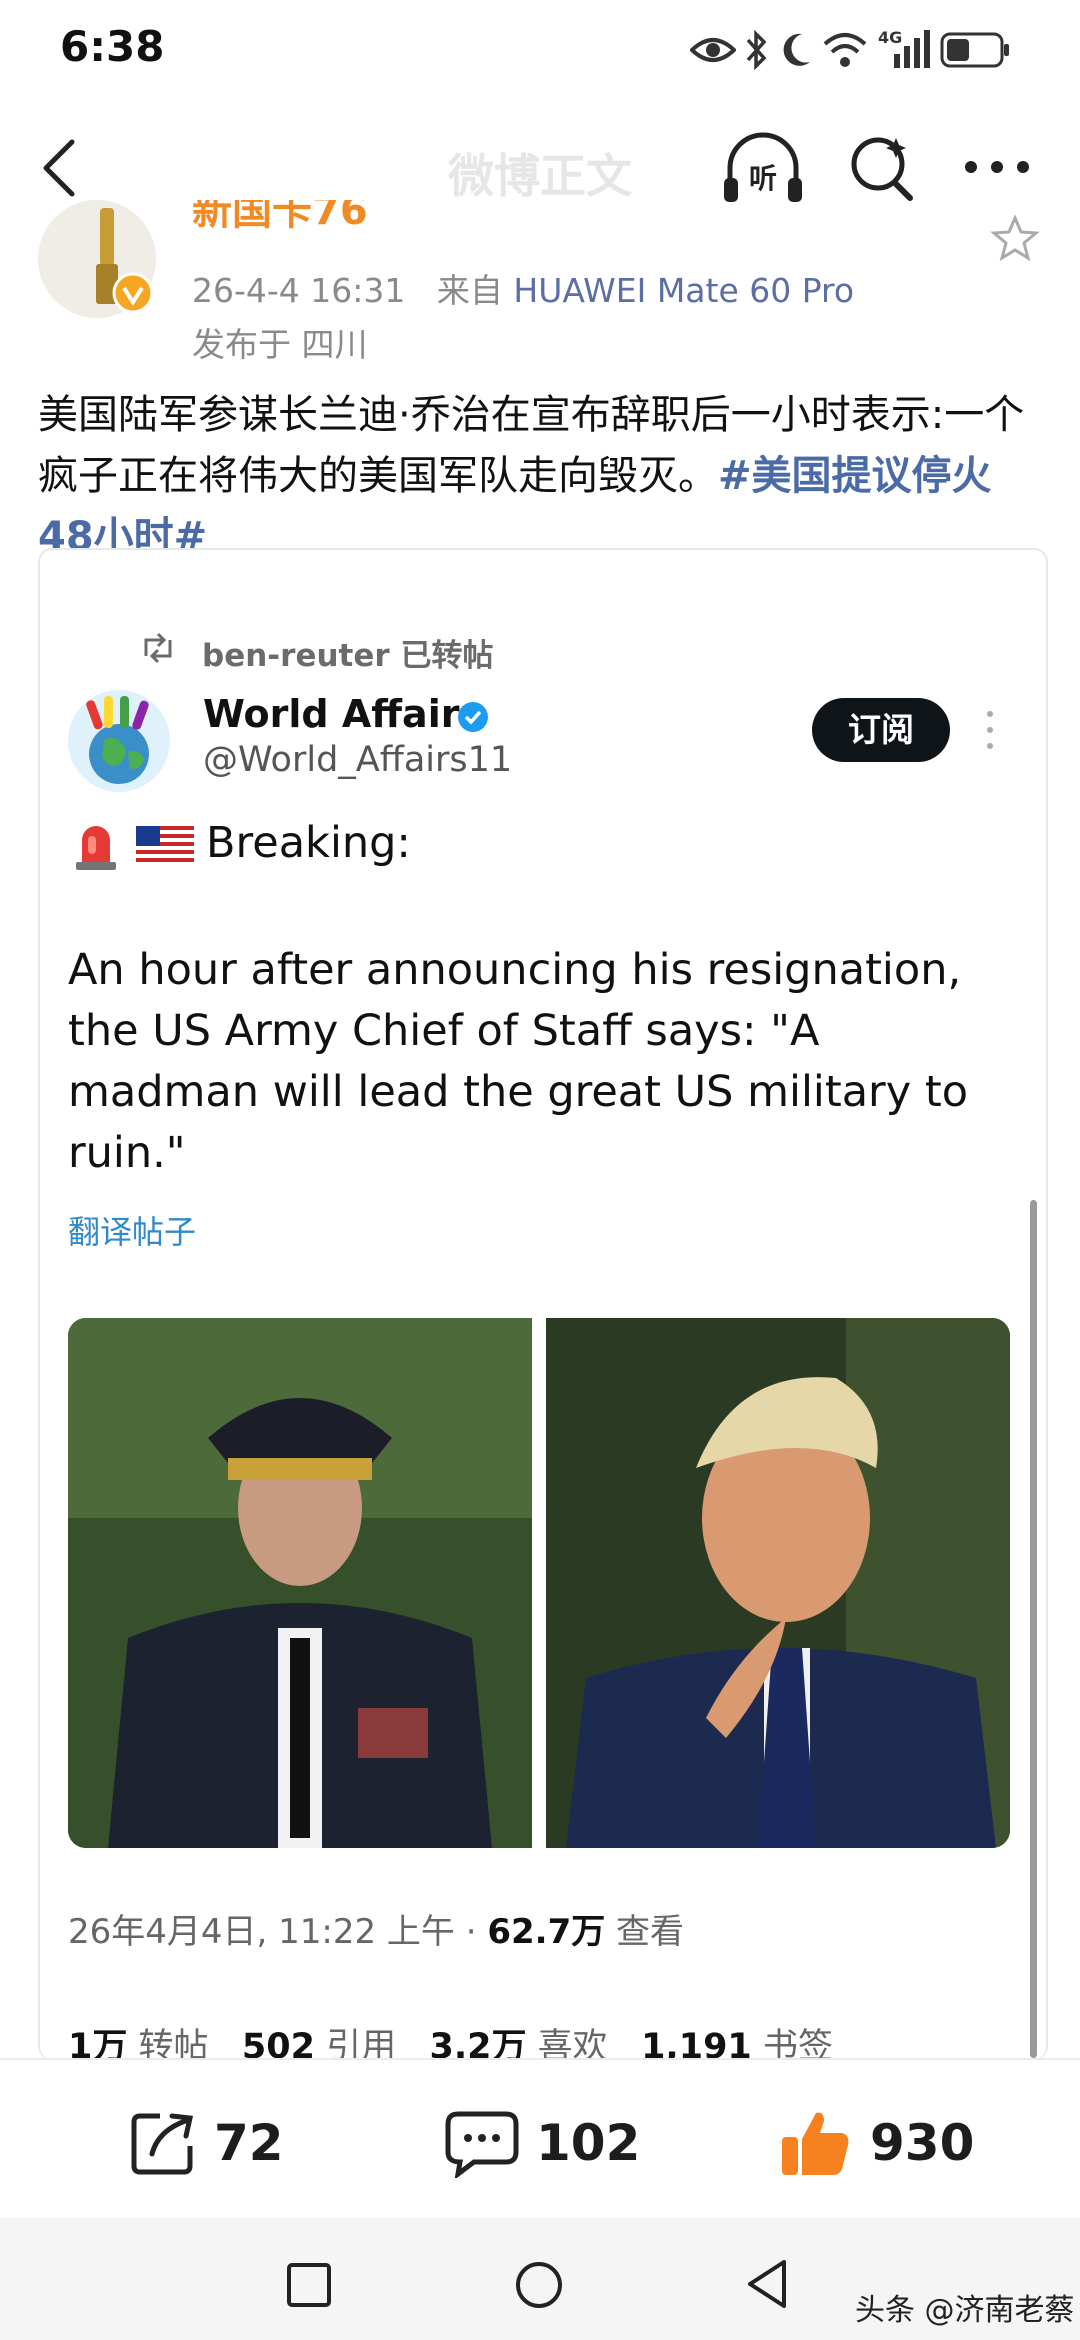 This screenshot has width=1080, height=2340. I want to click on stat-bookmarks-label: 书签, so click(797, 2042).